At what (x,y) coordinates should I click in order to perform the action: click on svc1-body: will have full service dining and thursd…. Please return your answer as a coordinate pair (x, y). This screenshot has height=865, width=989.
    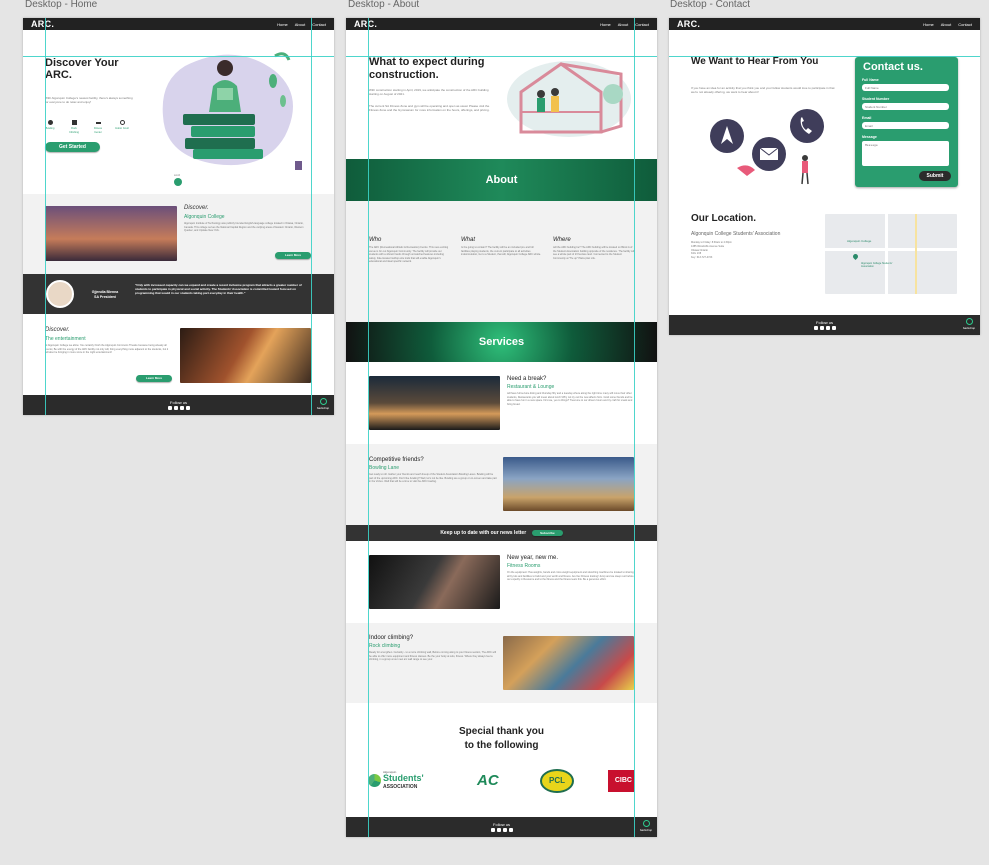
    Looking at the image, I should click on (570, 399).